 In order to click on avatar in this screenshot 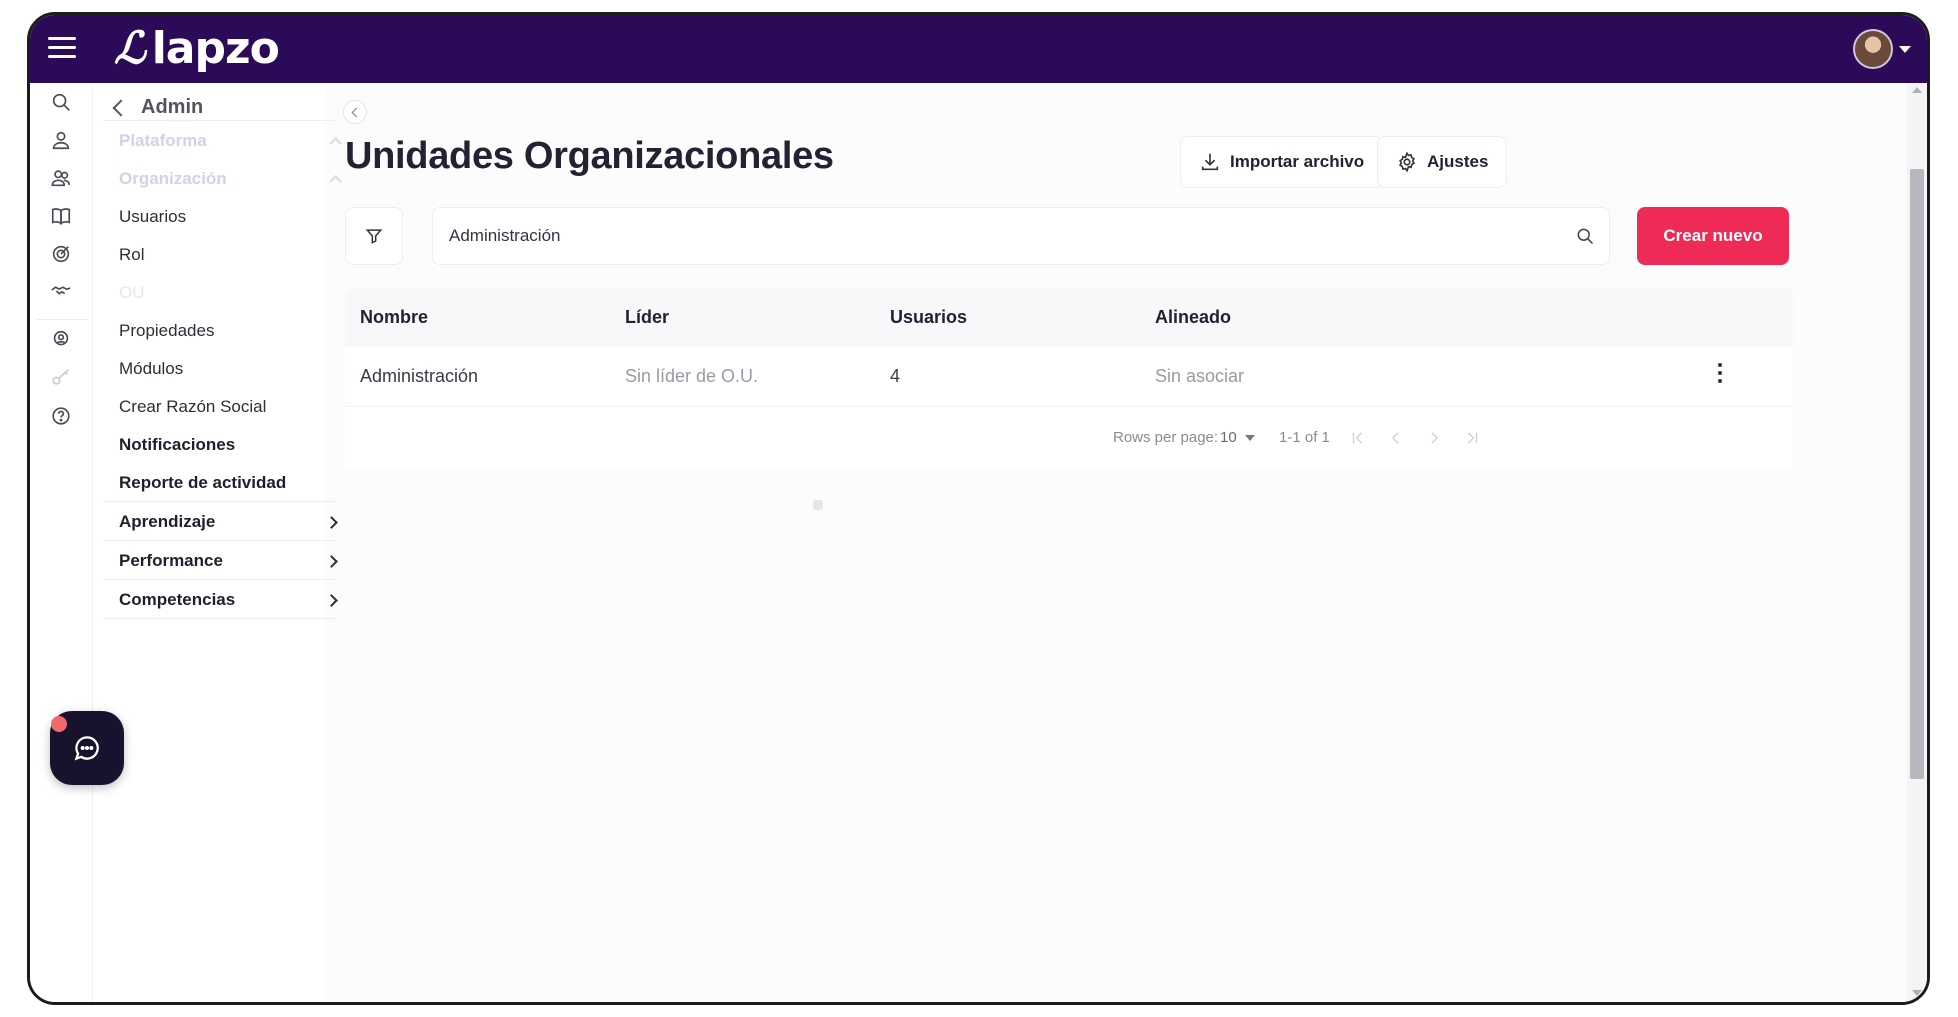, I will do `click(1873, 49)`.